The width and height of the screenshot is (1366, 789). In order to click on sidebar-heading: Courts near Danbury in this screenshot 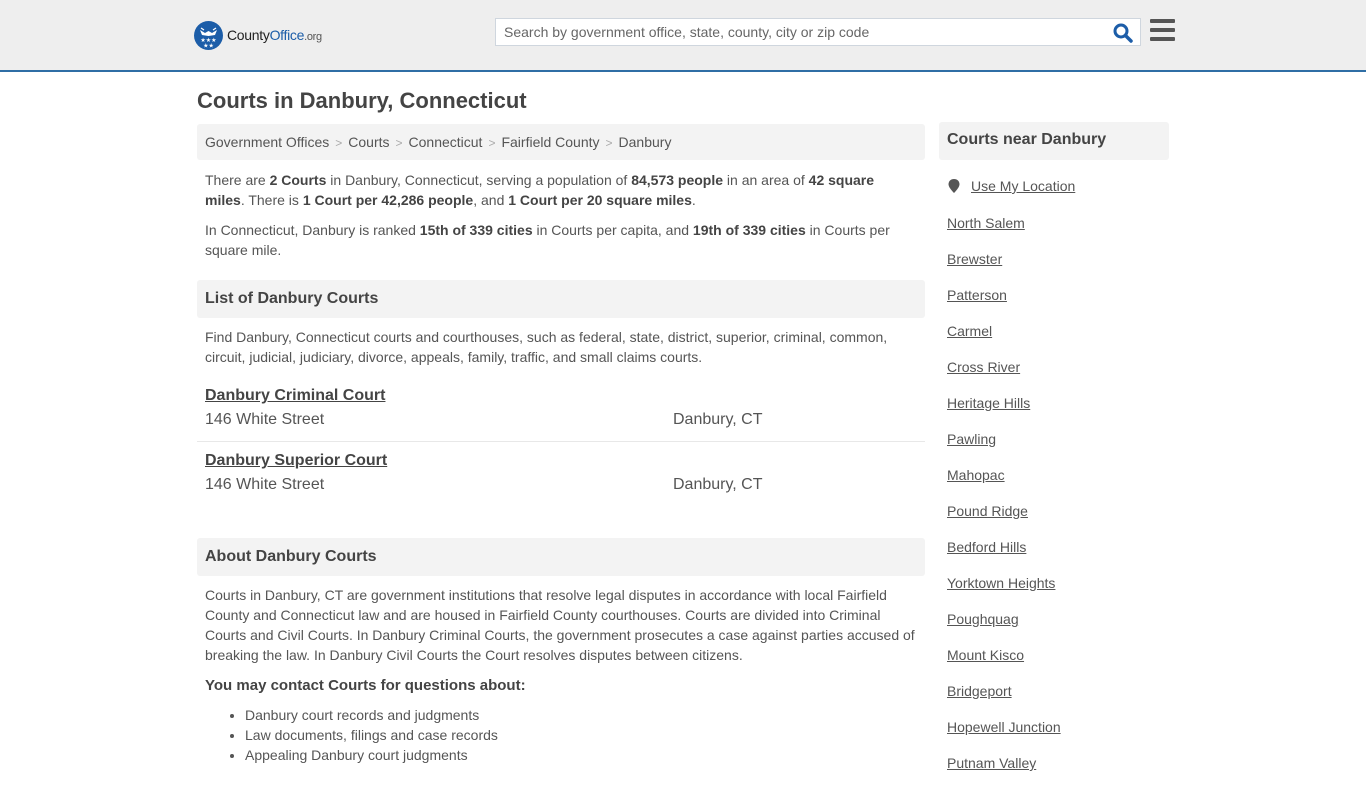, I will do `click(1054, 141)`.